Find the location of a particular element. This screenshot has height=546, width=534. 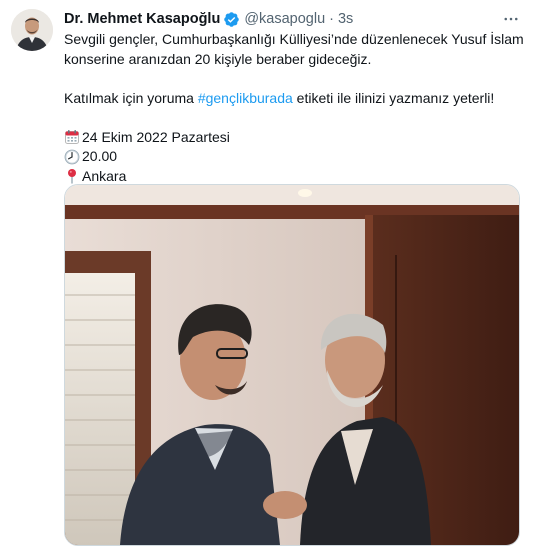

avatar-image is located at coordinates (32, 30).